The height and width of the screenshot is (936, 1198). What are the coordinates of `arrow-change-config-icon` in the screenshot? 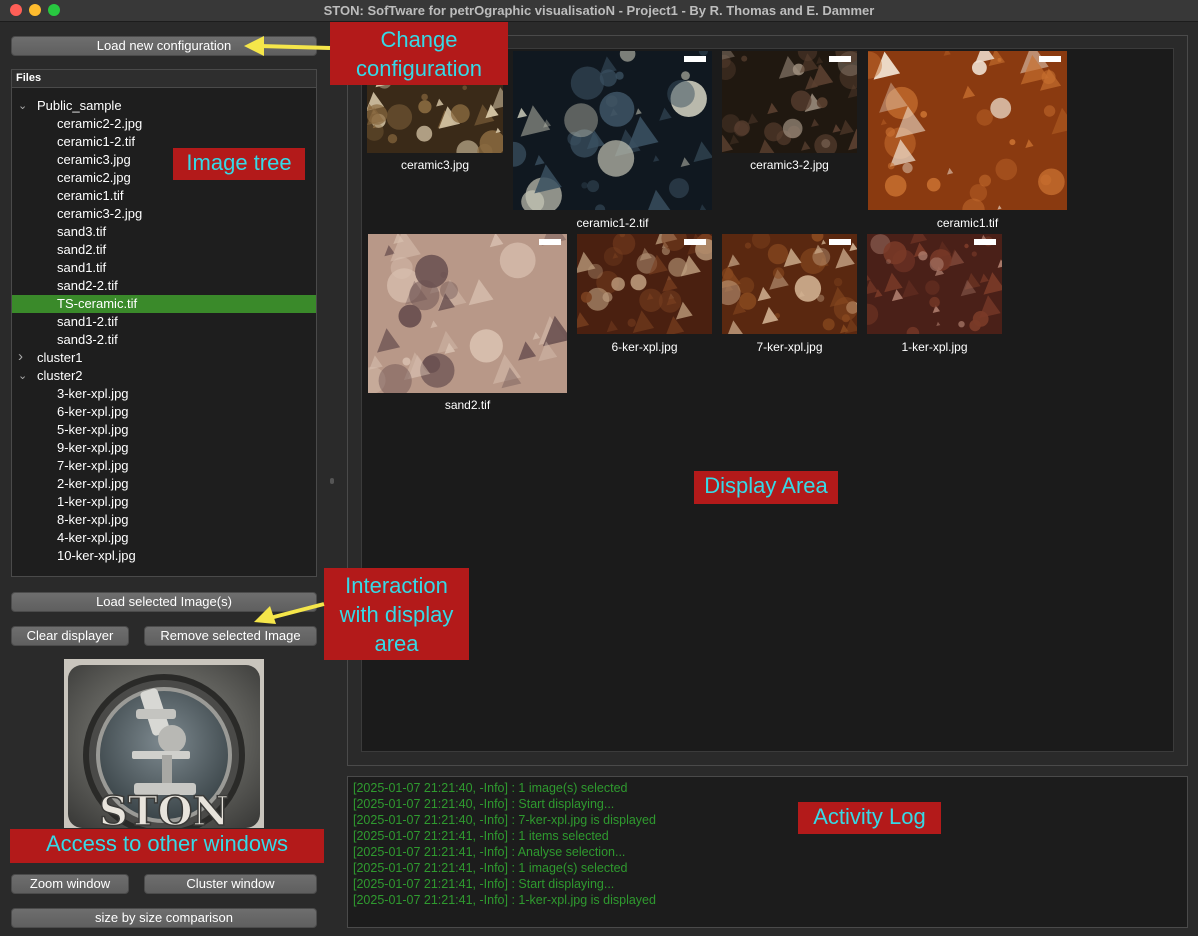 It's located at (287, 46).